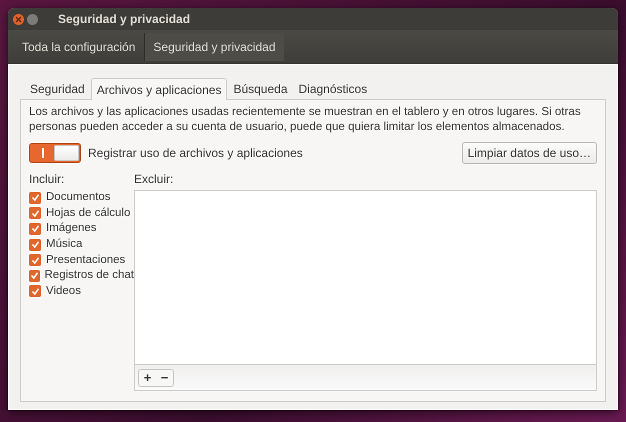 The height and width of the screenshot is (422, 626). Describe the element at coordinates (79, 47) in the screenshot. I see `breadcrumb-button: Toda la configuración` at that location.